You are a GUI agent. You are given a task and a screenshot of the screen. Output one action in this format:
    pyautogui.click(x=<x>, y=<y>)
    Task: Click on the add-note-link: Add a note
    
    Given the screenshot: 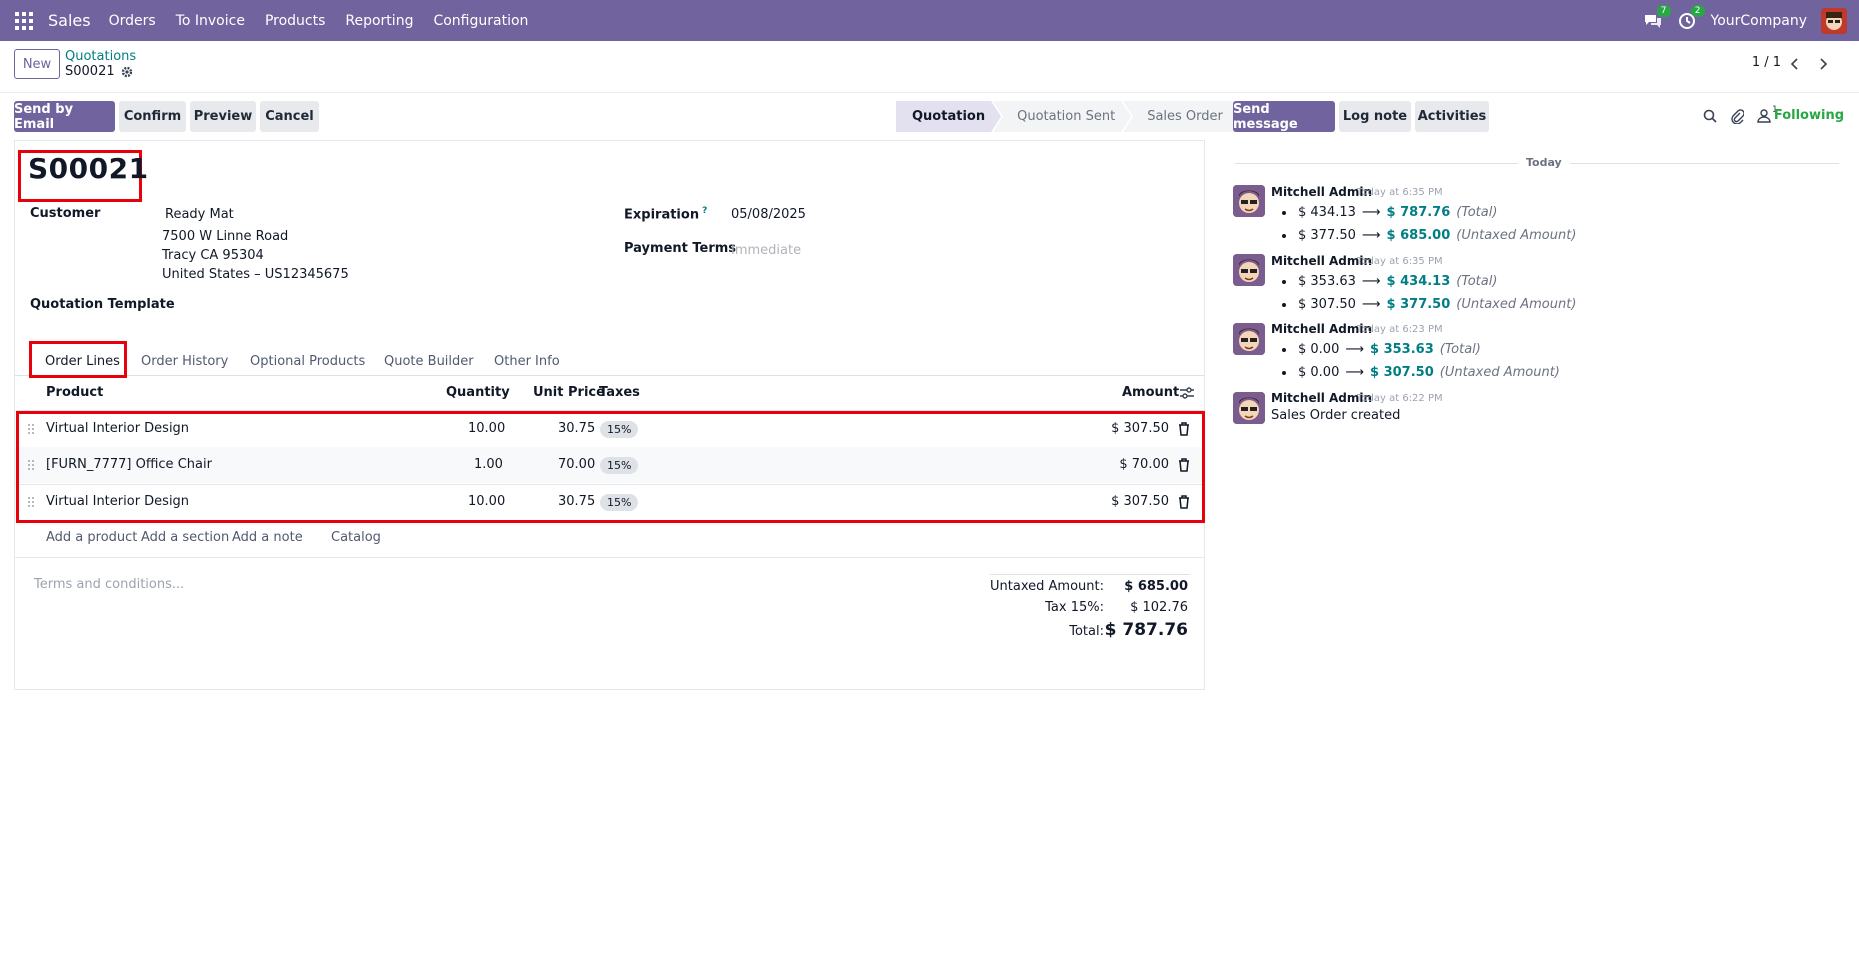 What is the action you would take?
    pyautogui.click(x=267, y=537)
    